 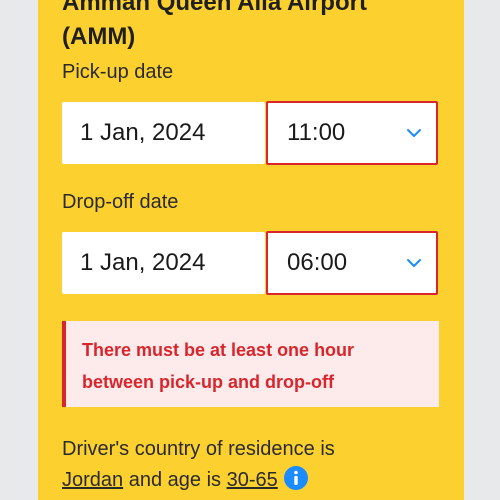 I want to click on dropoff-time-select: 06:00, so click(x=352, y=263).